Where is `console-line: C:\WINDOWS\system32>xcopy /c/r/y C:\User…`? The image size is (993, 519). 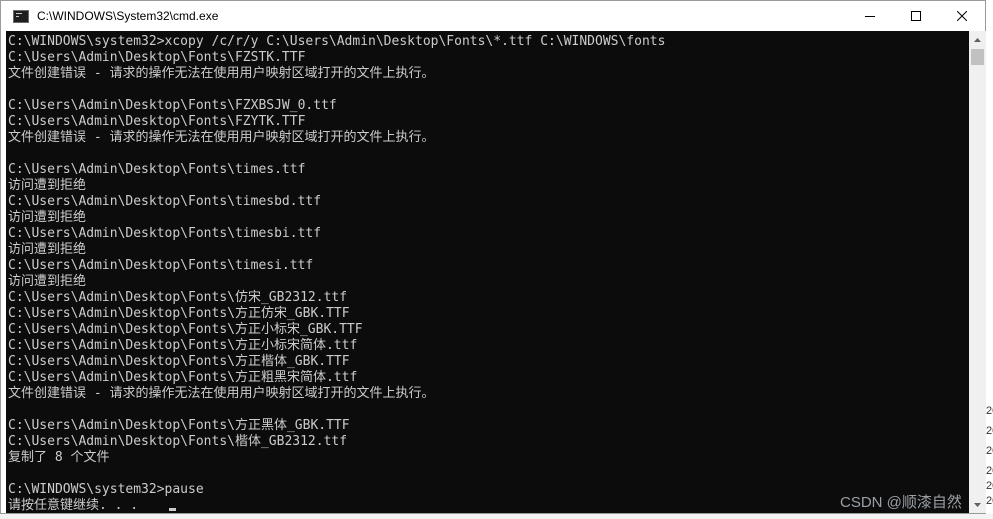
console-line: C:\WINDOWS\system32>xcopy /c/r/y C:\User… is located at coordinates (337, 41).